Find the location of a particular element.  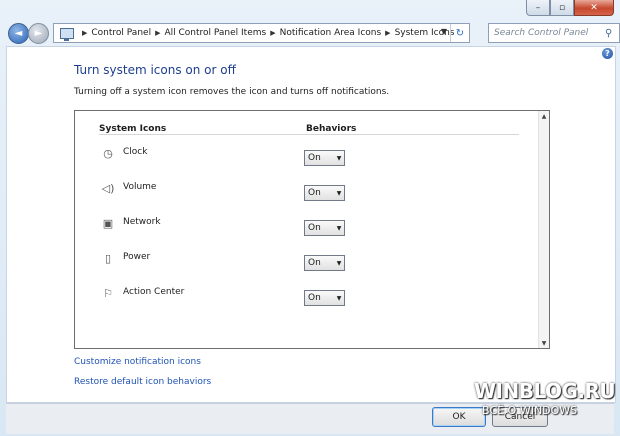

behavior-select-action-center: On ▼ is located at coordinates (324, 298).